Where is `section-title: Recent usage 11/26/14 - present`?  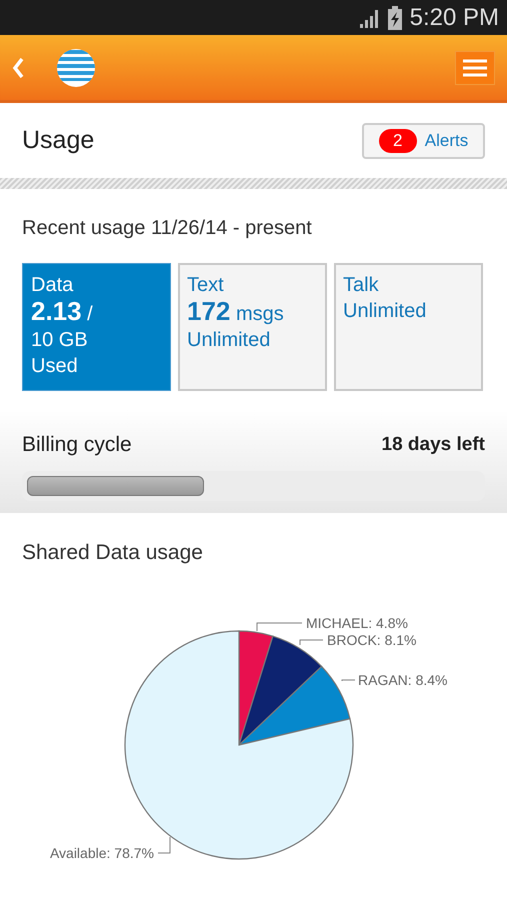 section-title: Recent usage 11/26/14 - present is located at coordinates (167, 228).